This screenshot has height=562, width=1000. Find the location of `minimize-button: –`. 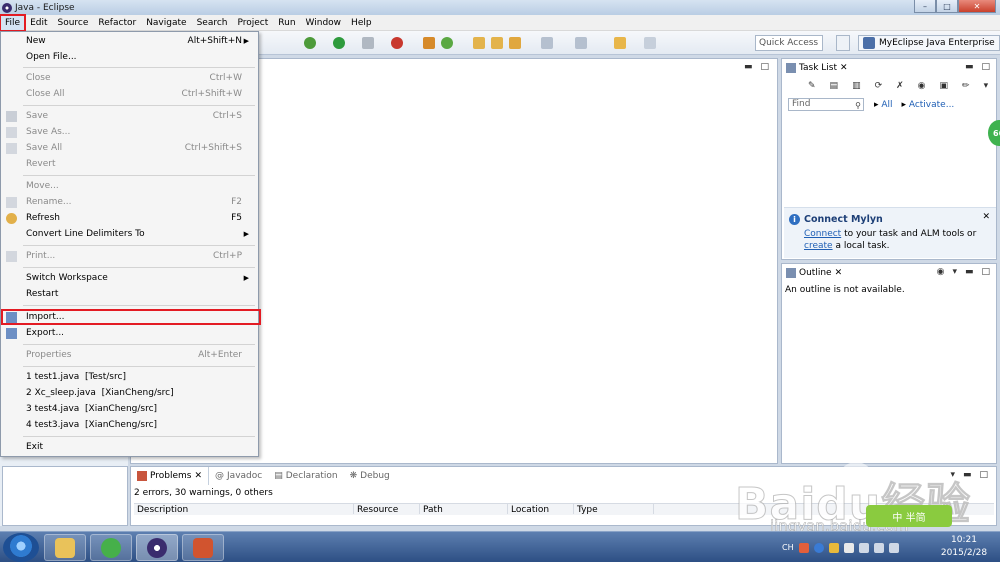

minimize-button: – is located at coordinates (925, 6).